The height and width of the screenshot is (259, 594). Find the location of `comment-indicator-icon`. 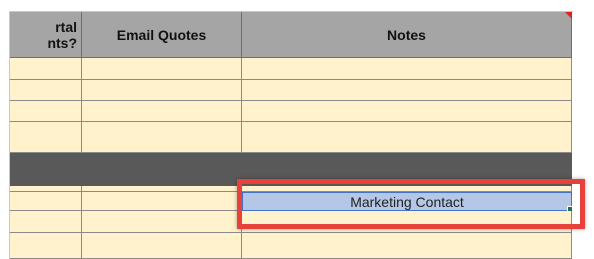

comment-indicator-icon is located at coordinates (568, 15).